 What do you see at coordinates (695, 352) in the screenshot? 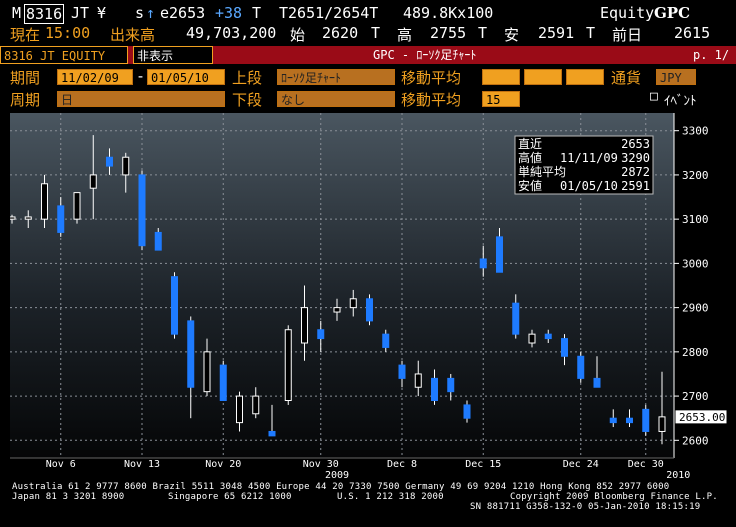
I see `y-tick-label: 2800` at bounding box center [695, 352].